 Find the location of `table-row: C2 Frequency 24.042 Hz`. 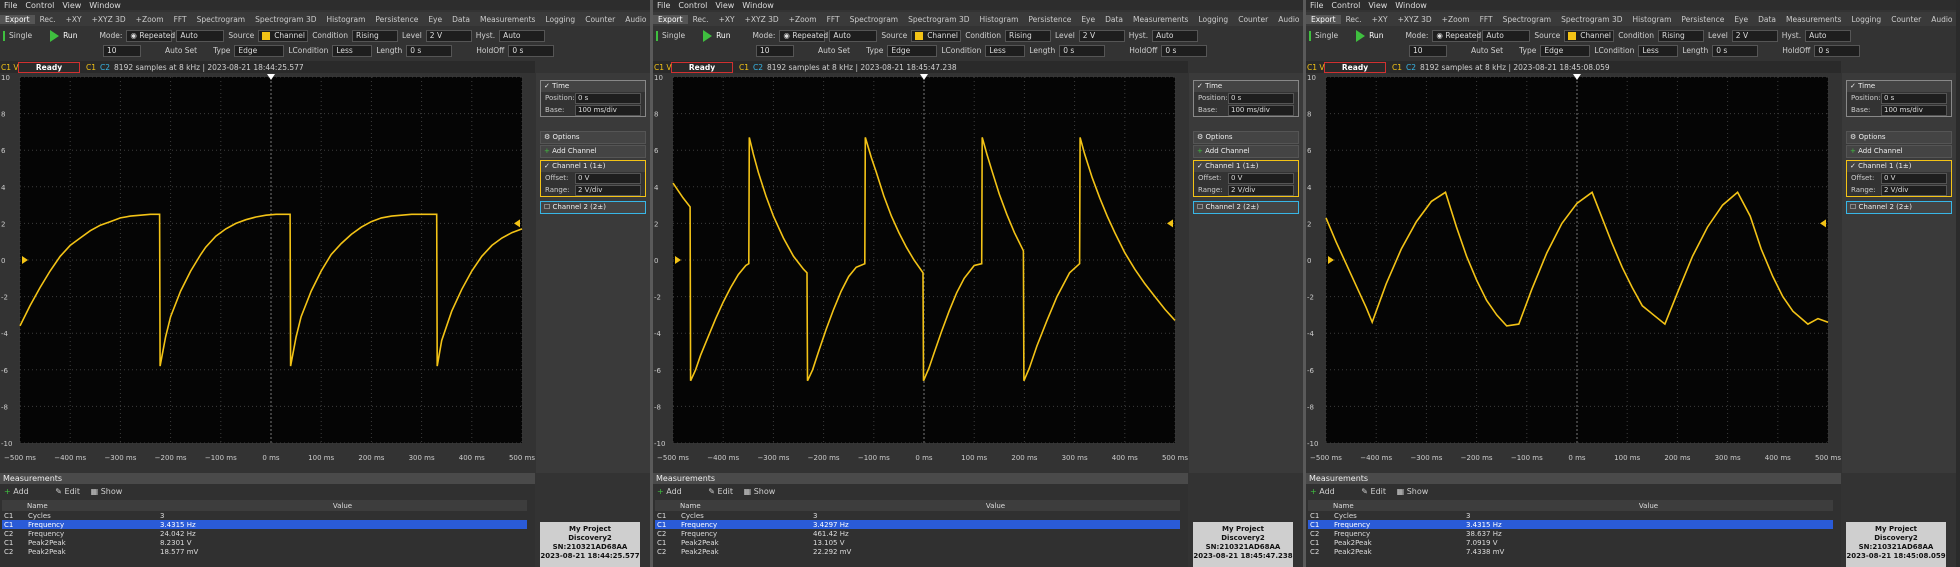

table-row: C2 Frequency 24.042 Hz is located at coordinates (264, 533).